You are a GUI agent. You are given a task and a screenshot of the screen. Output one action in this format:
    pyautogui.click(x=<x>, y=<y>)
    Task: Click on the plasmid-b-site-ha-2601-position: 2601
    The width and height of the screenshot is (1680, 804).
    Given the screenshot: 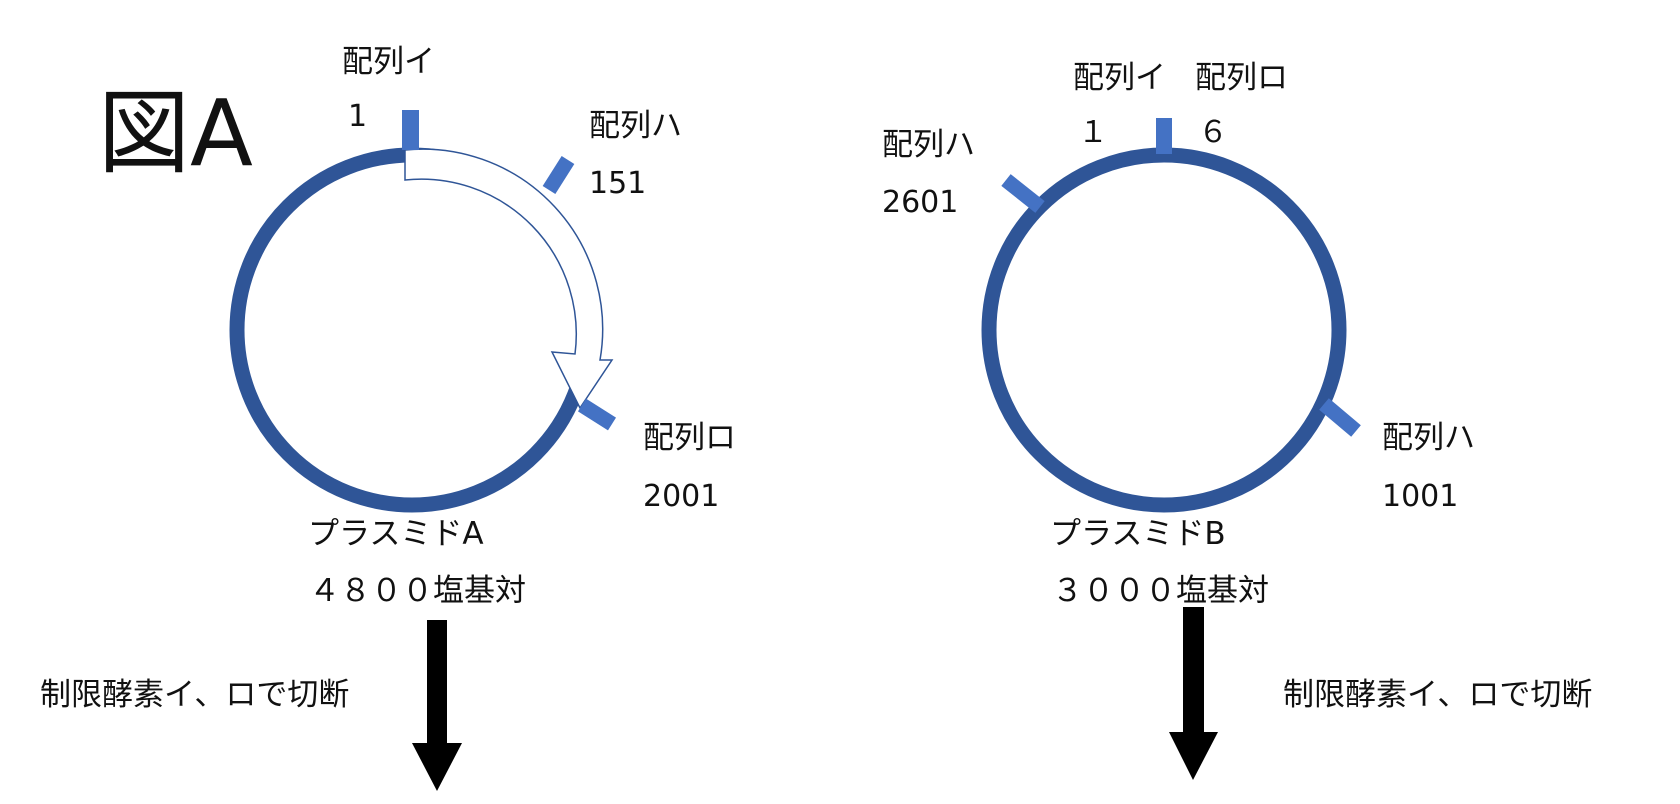 What is the action you would take?
    pyautogui.click(x=920, y=202)
    